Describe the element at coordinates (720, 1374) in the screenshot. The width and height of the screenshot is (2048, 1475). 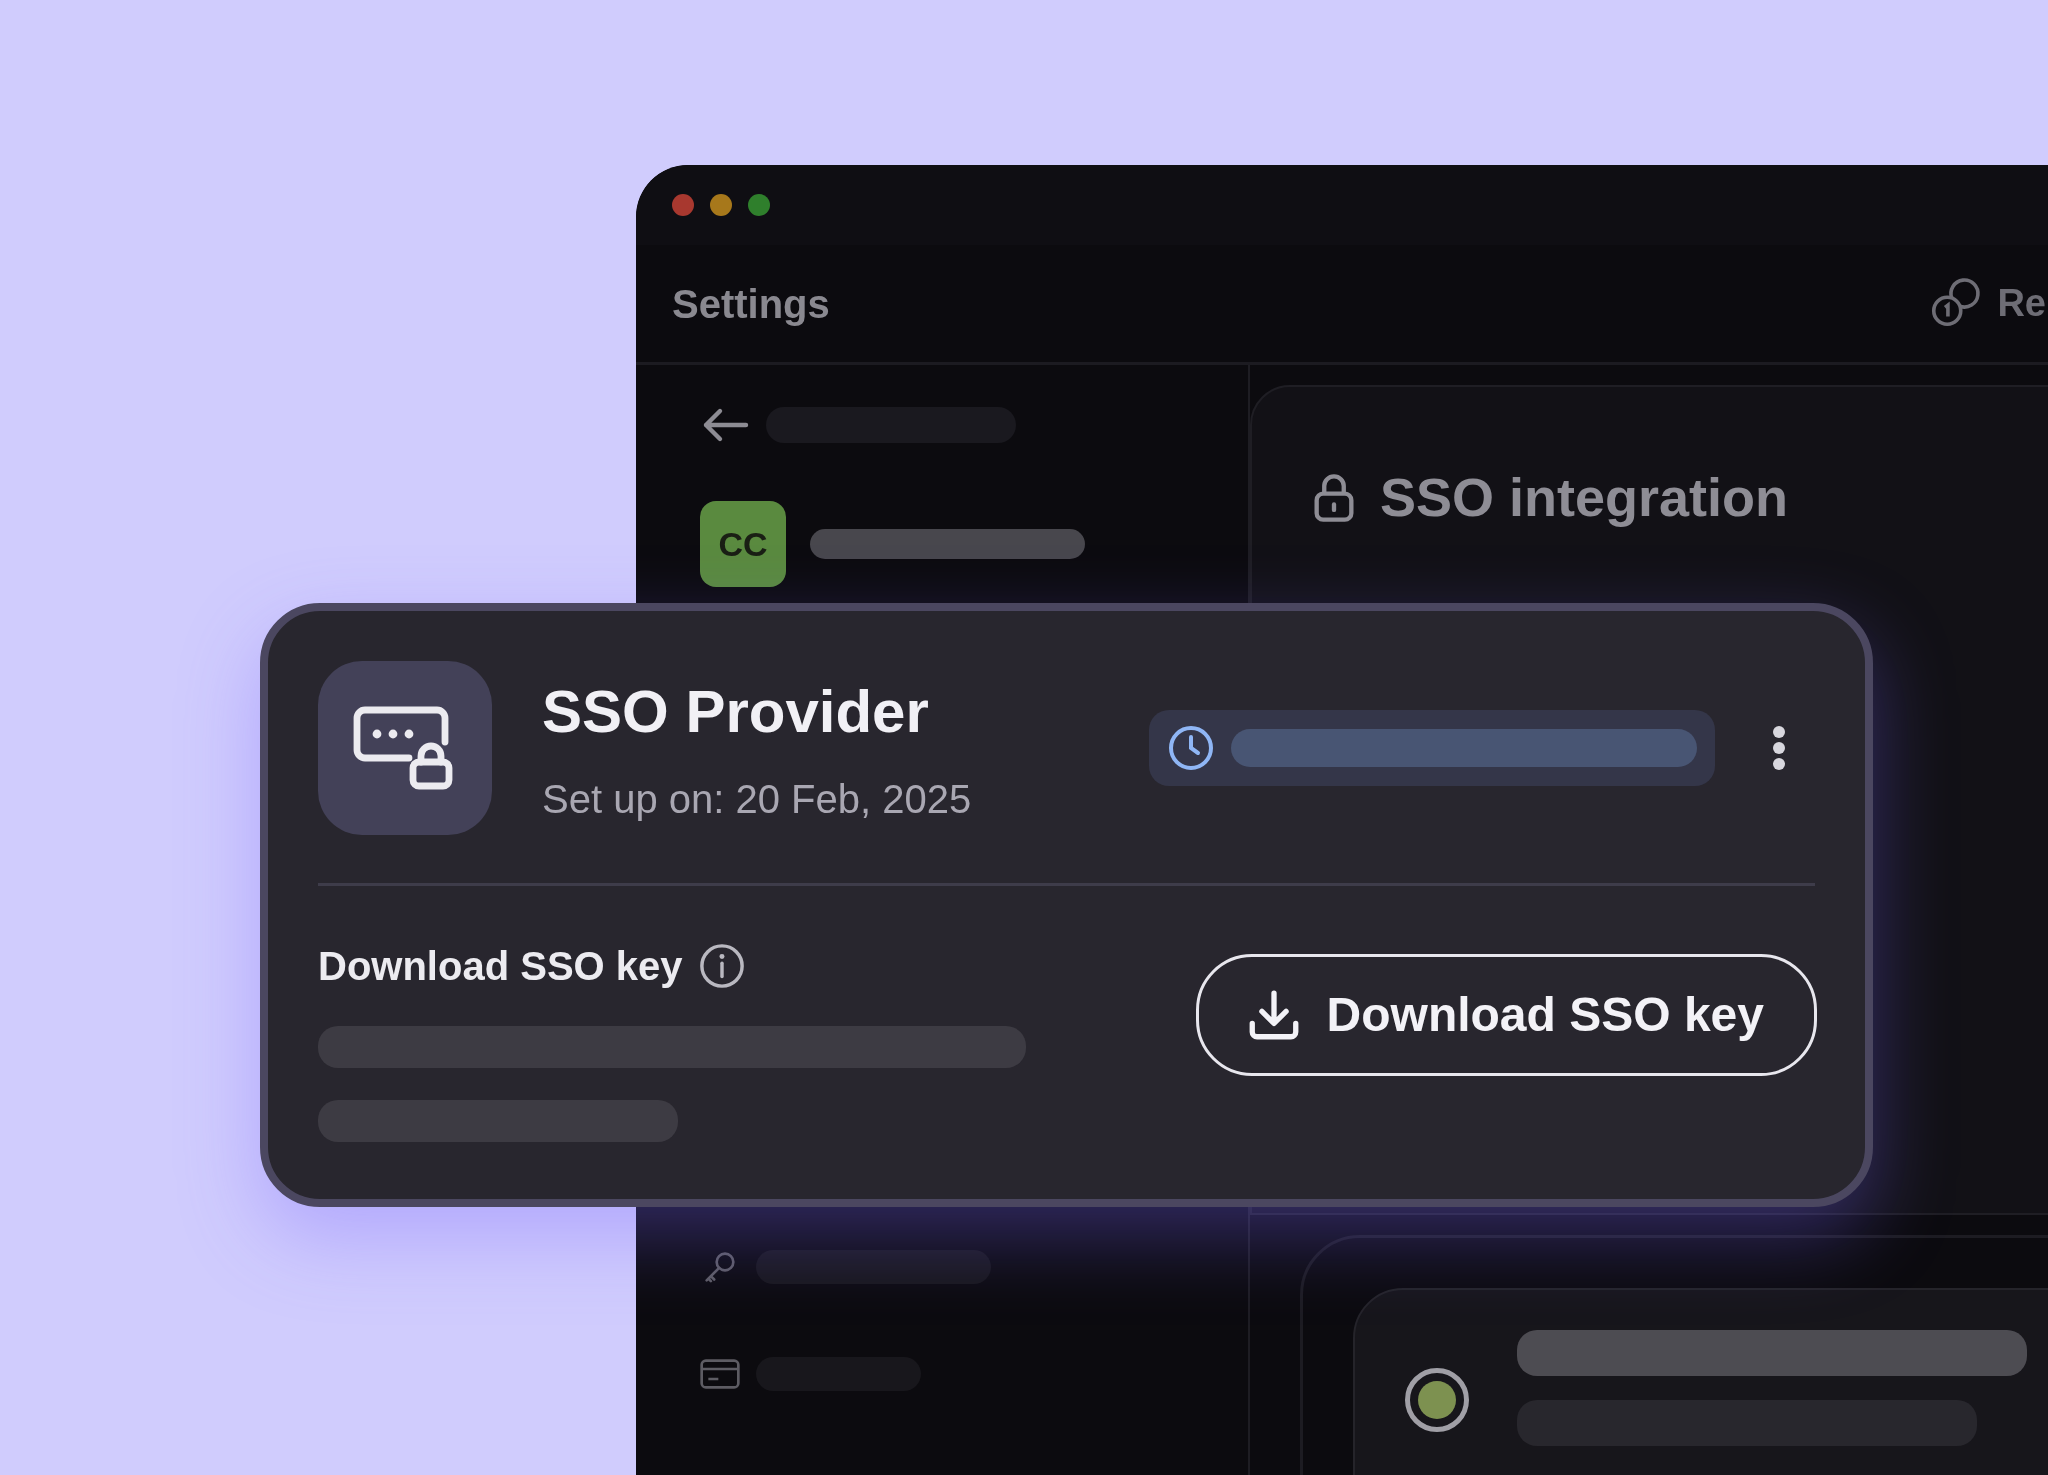
I see `credit-card-icon` at that location.